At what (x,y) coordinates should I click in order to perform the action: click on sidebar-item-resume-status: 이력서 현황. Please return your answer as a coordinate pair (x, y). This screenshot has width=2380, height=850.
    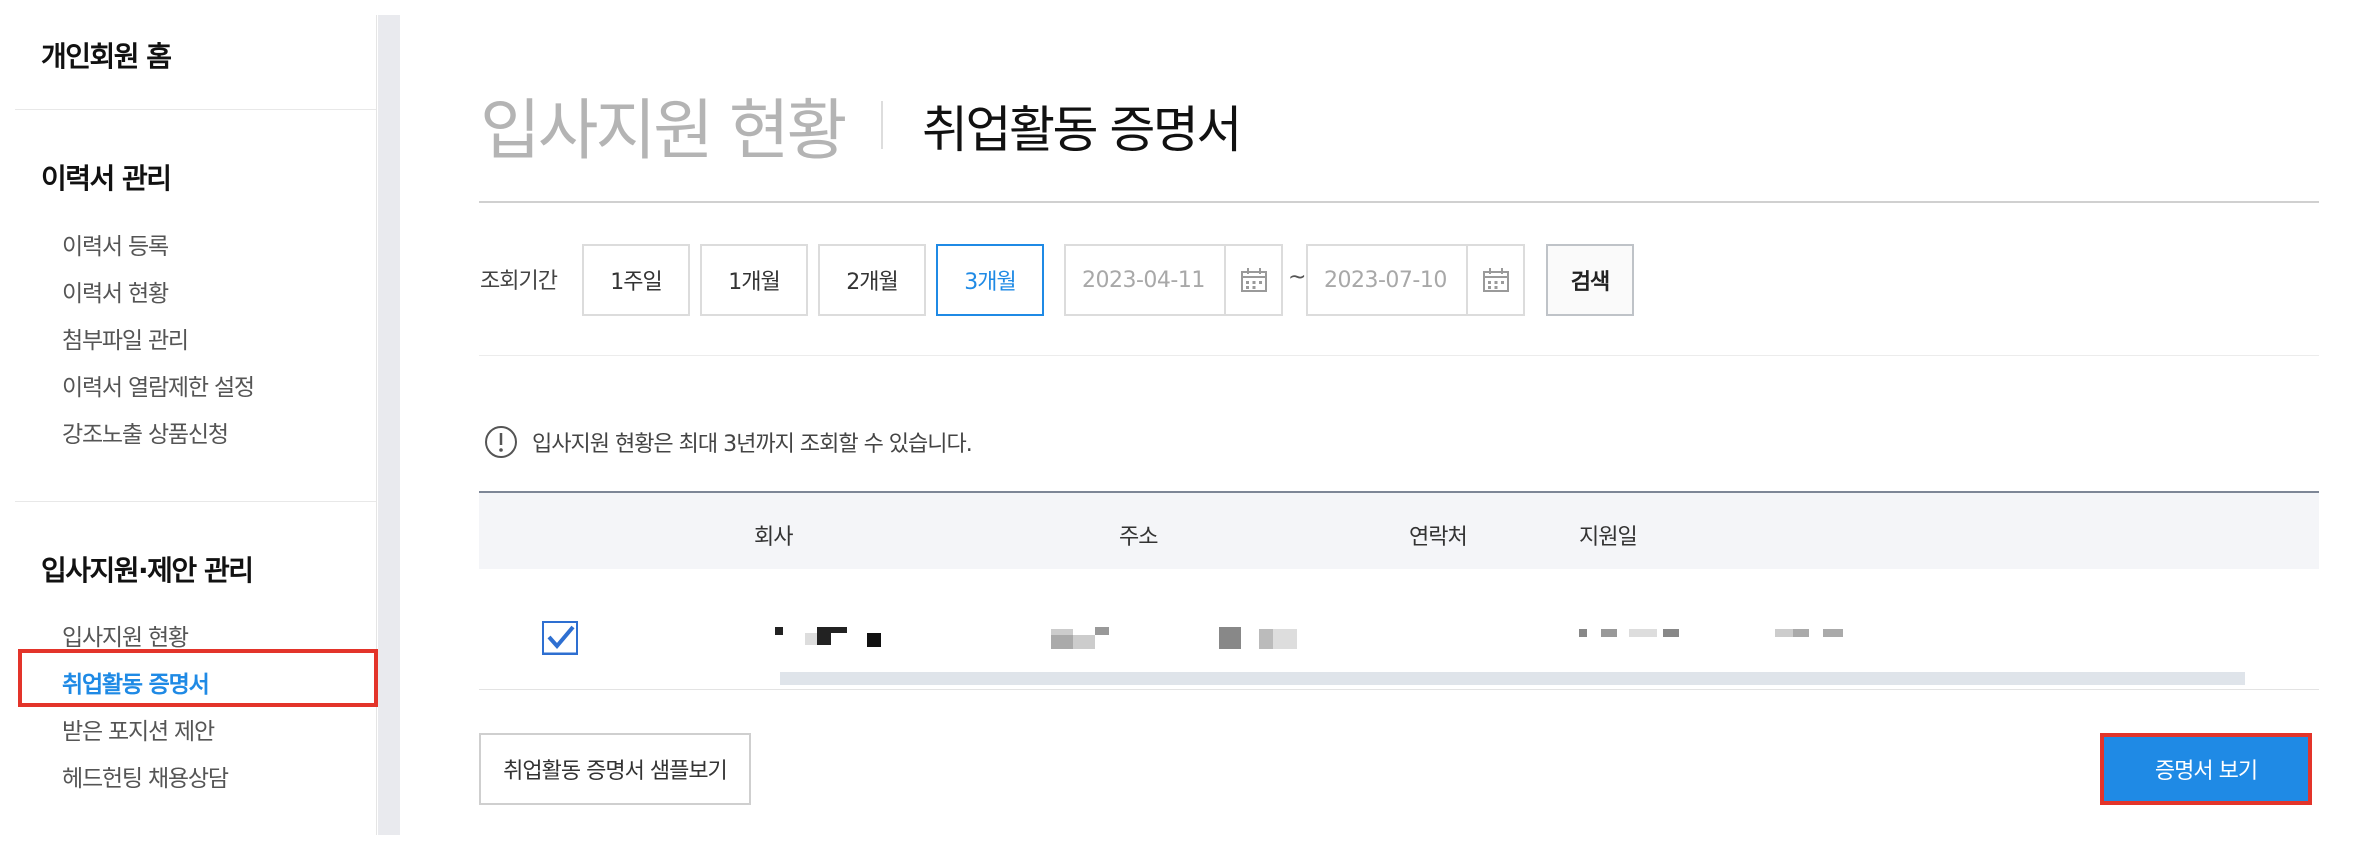
    Looking at the image, I should click on (115, 291).